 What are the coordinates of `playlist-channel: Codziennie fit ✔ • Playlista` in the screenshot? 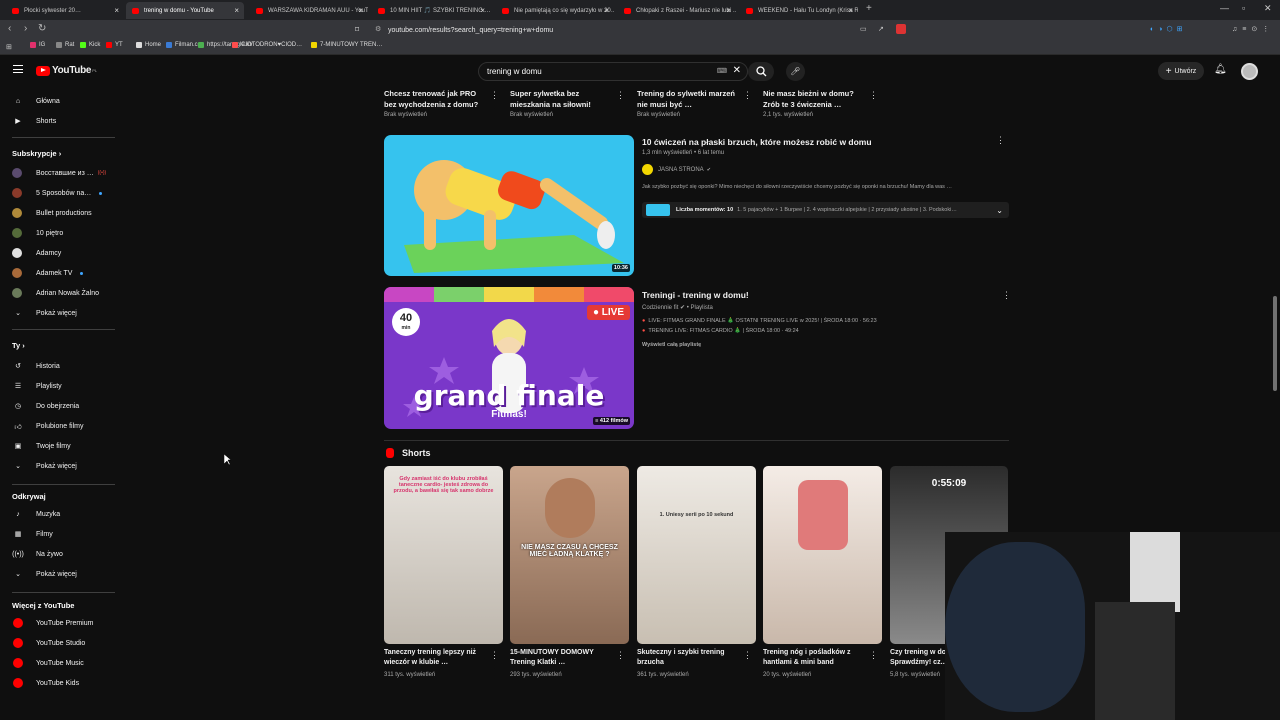 It's located at (677, 307).